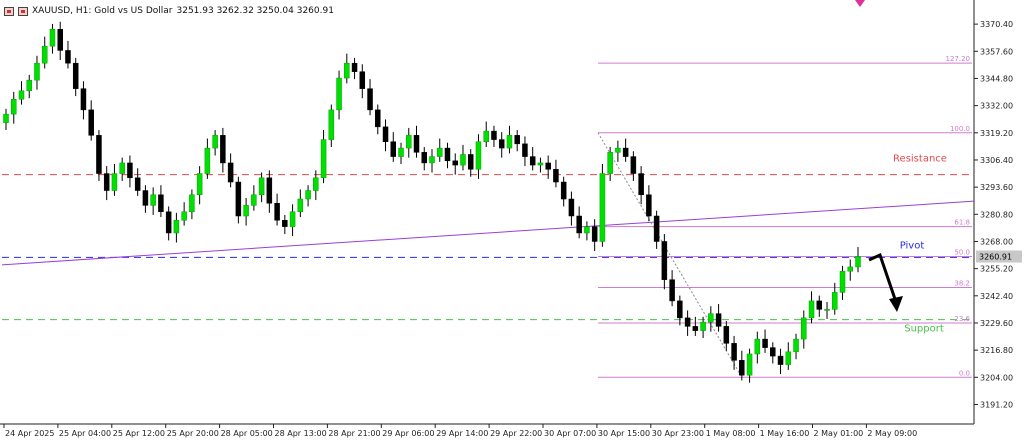 The image size is (1024, 444). Describe the element at coordinates (996, 296) in the screenshot. I see `price-tick-label: 3242.40` at that location.